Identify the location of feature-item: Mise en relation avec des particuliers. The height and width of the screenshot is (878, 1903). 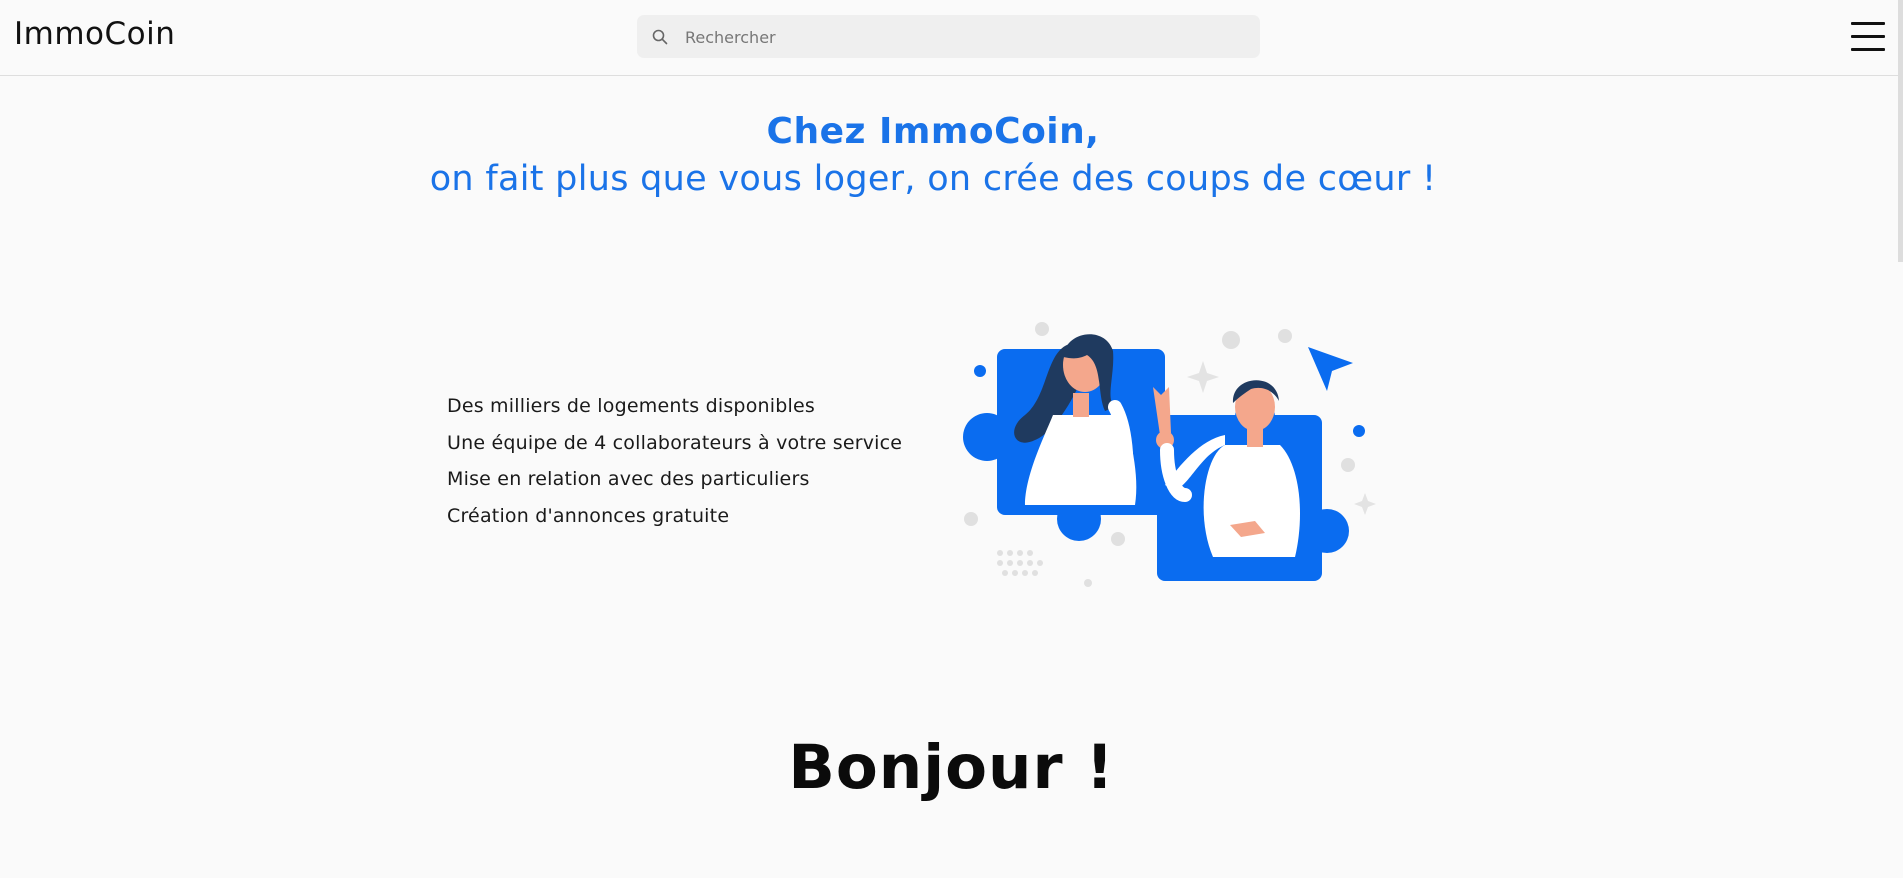
(628, 479).